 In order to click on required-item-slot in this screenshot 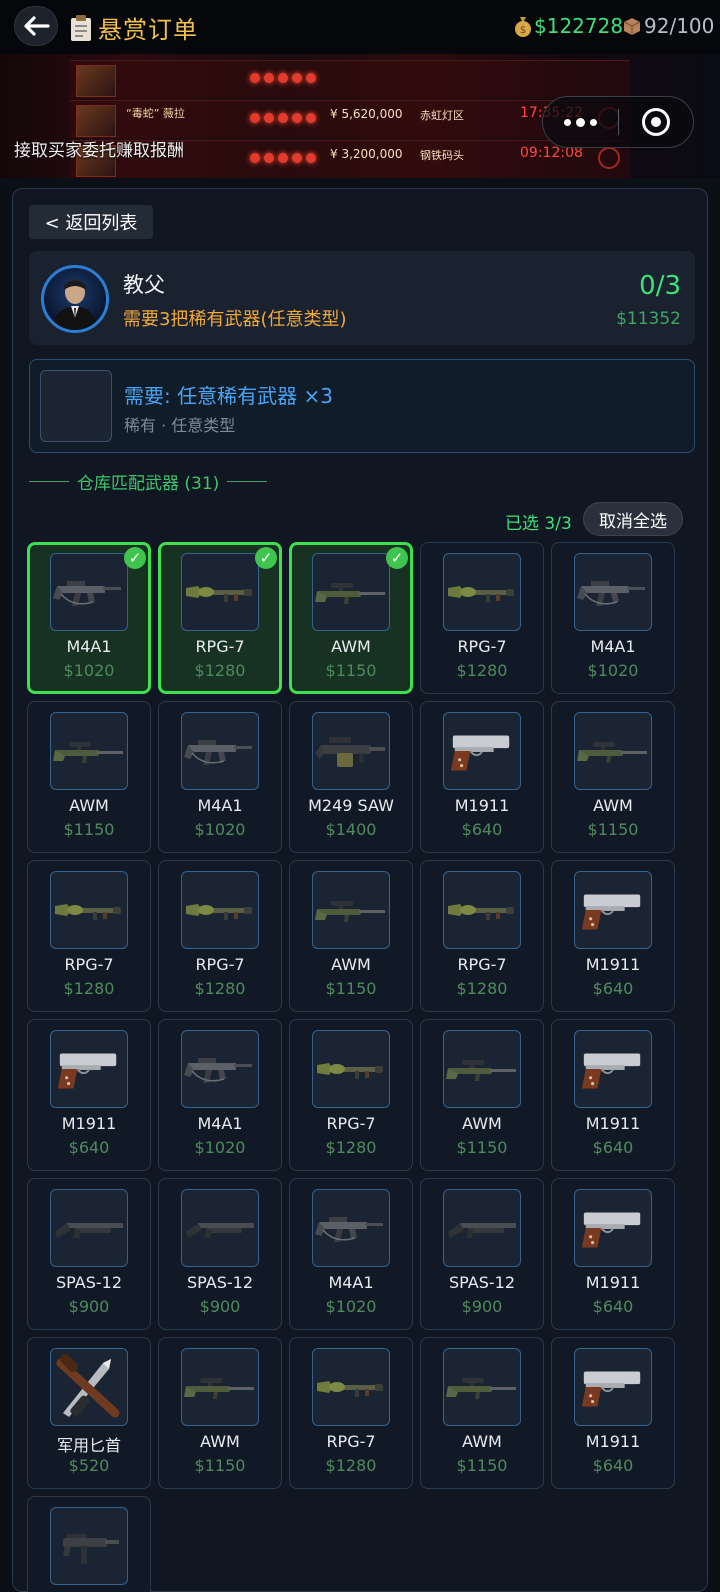, I will do `click(76, 406)`.